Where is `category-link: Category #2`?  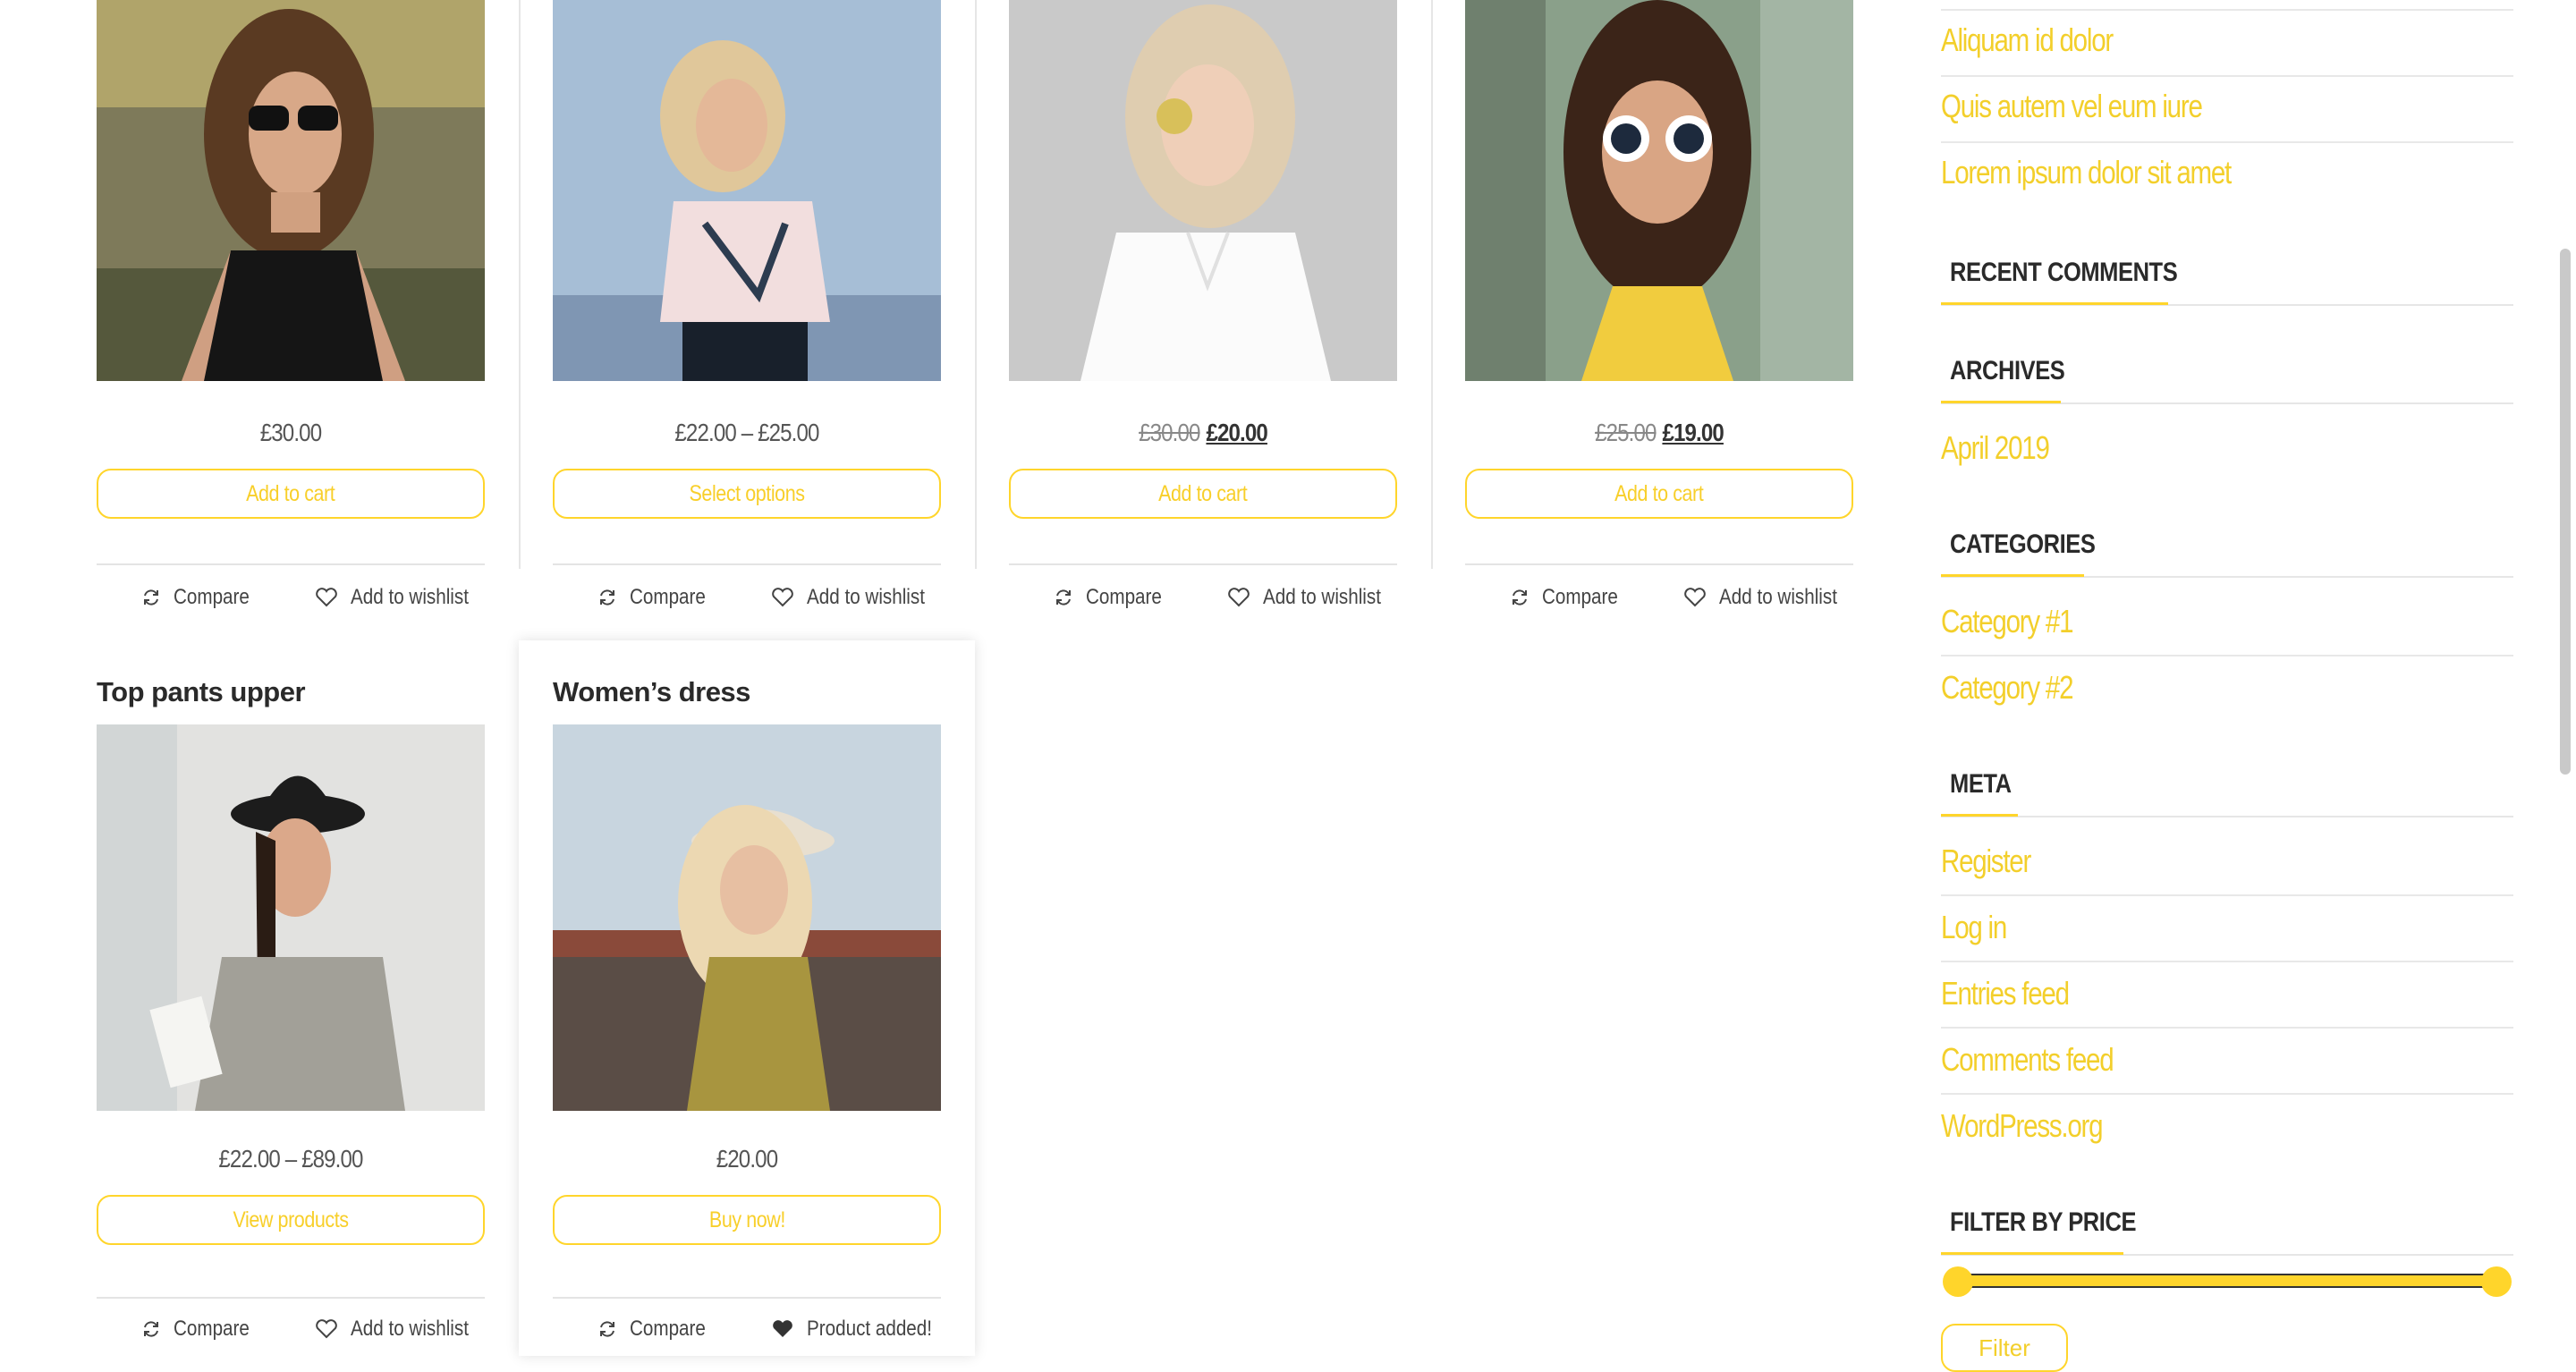 category-link: Category #2 is located at coordinates (2007, 688).